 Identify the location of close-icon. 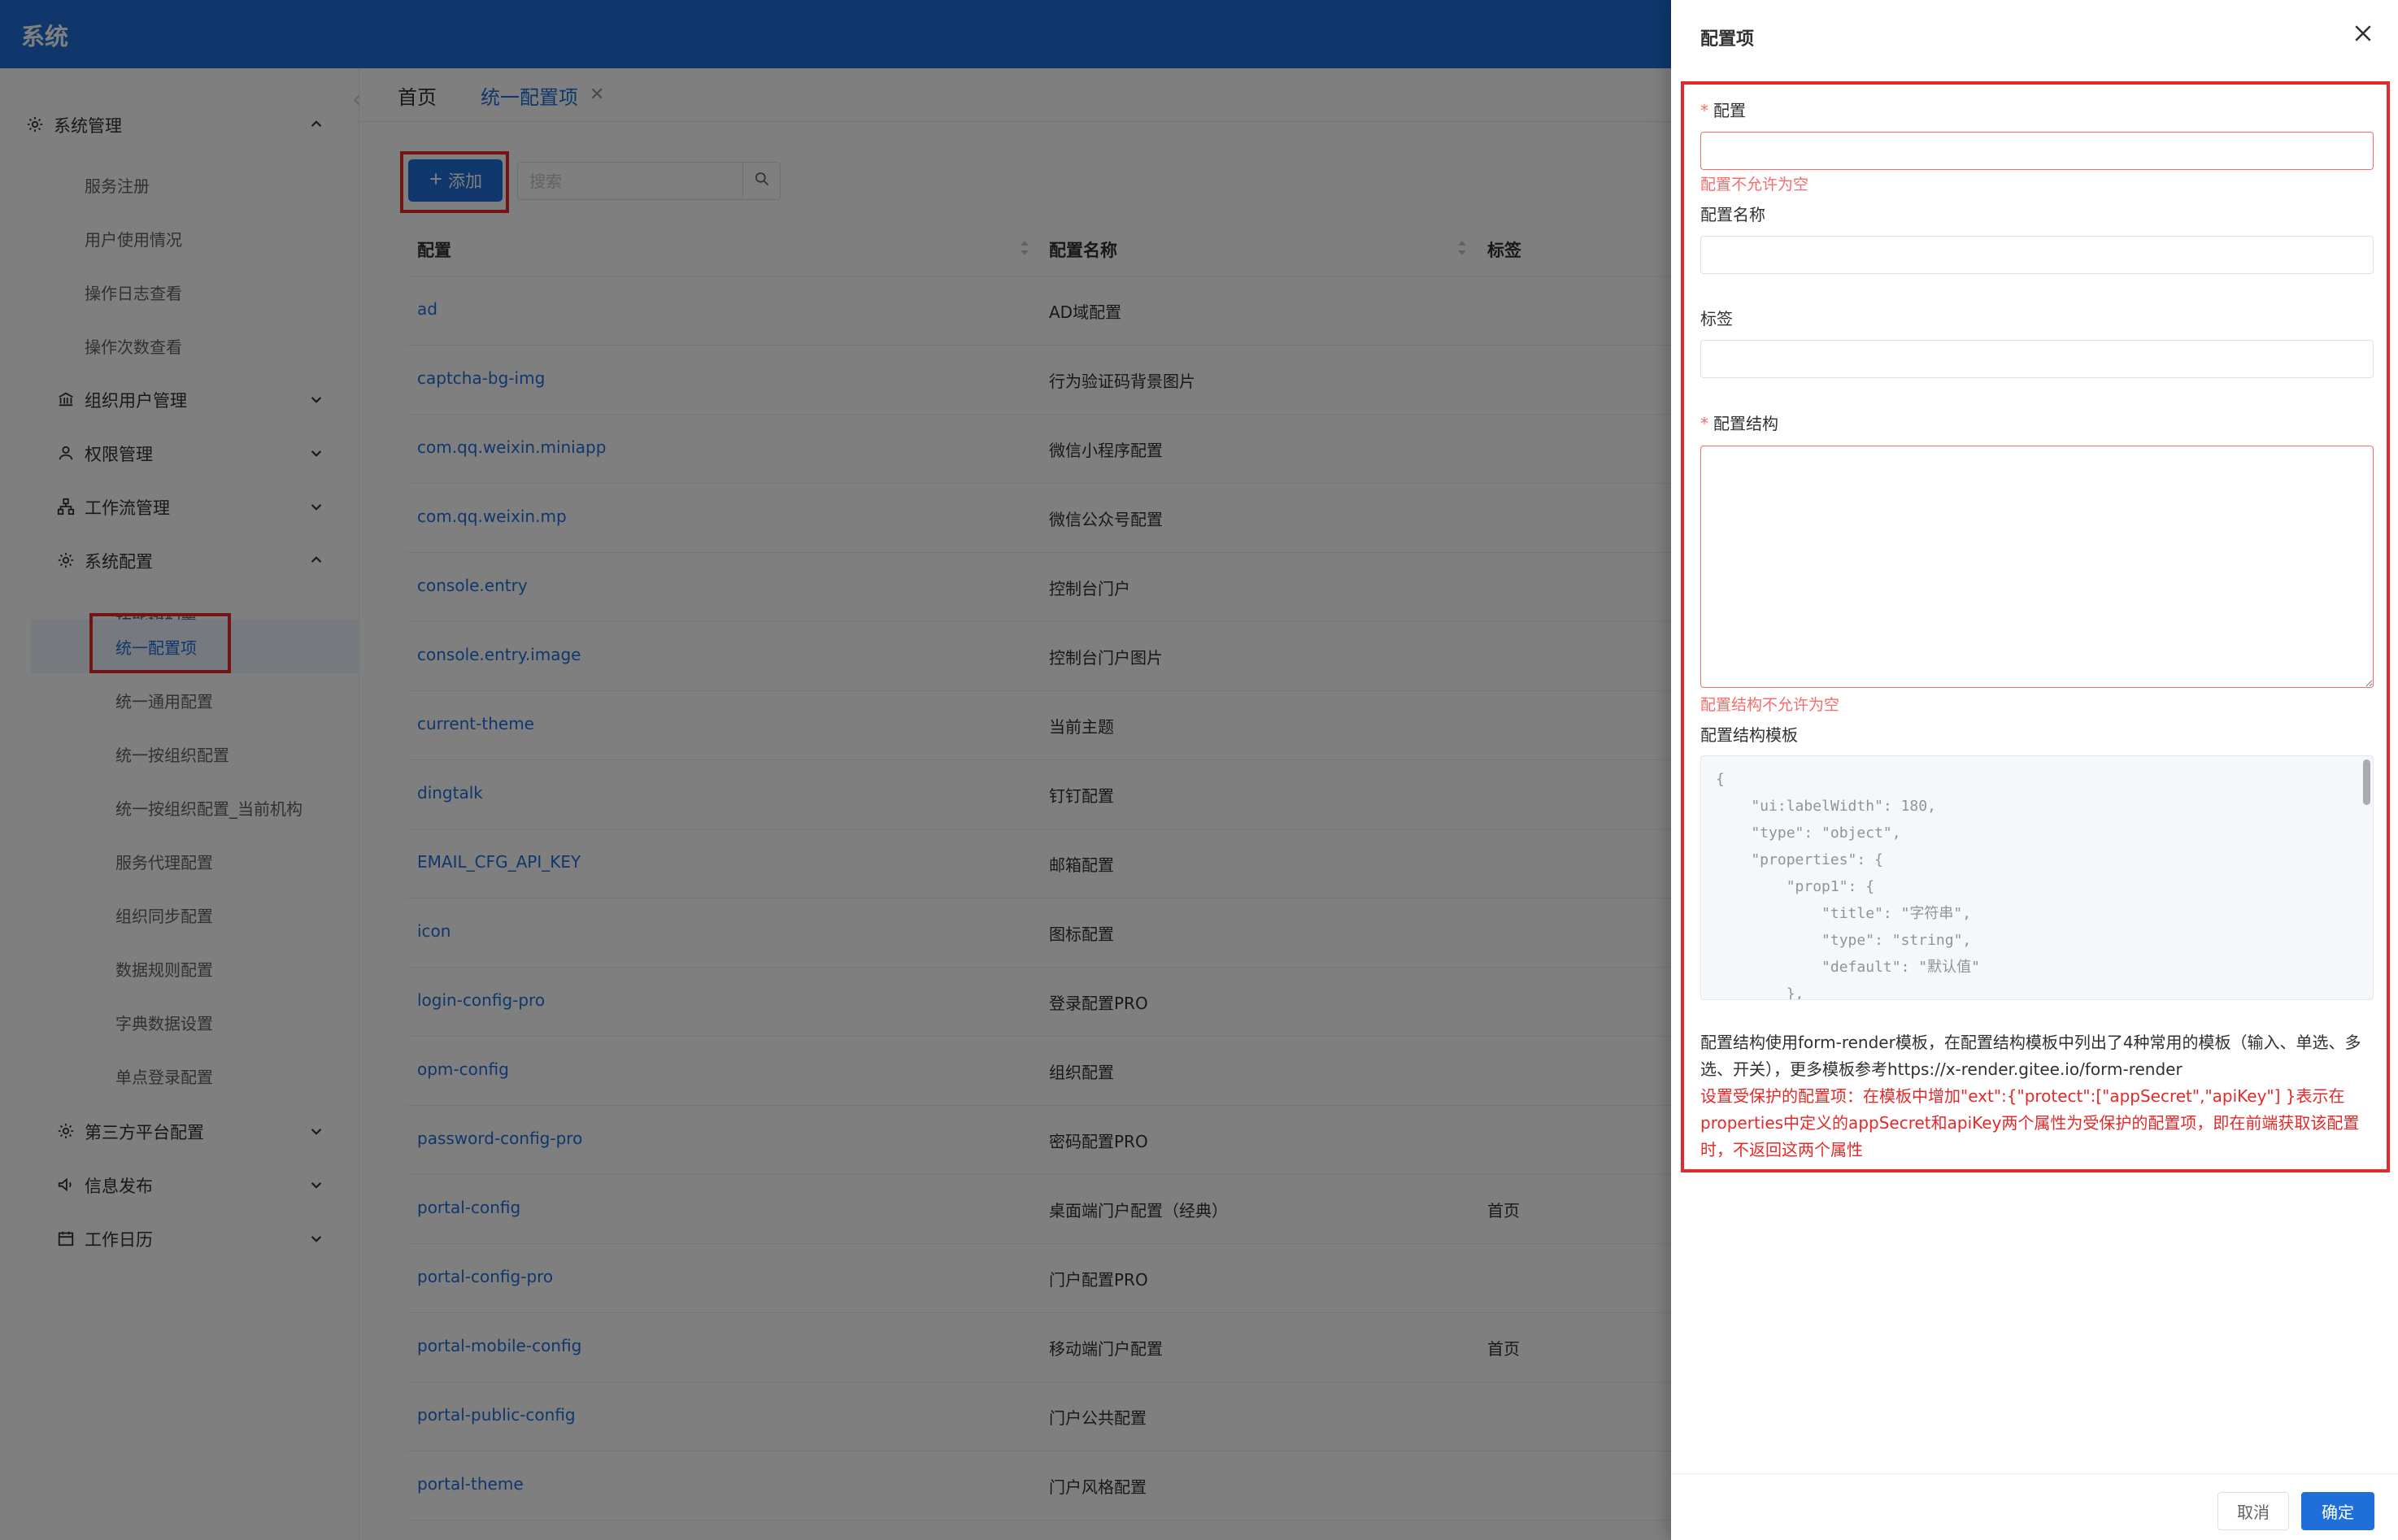
(2363, 33).